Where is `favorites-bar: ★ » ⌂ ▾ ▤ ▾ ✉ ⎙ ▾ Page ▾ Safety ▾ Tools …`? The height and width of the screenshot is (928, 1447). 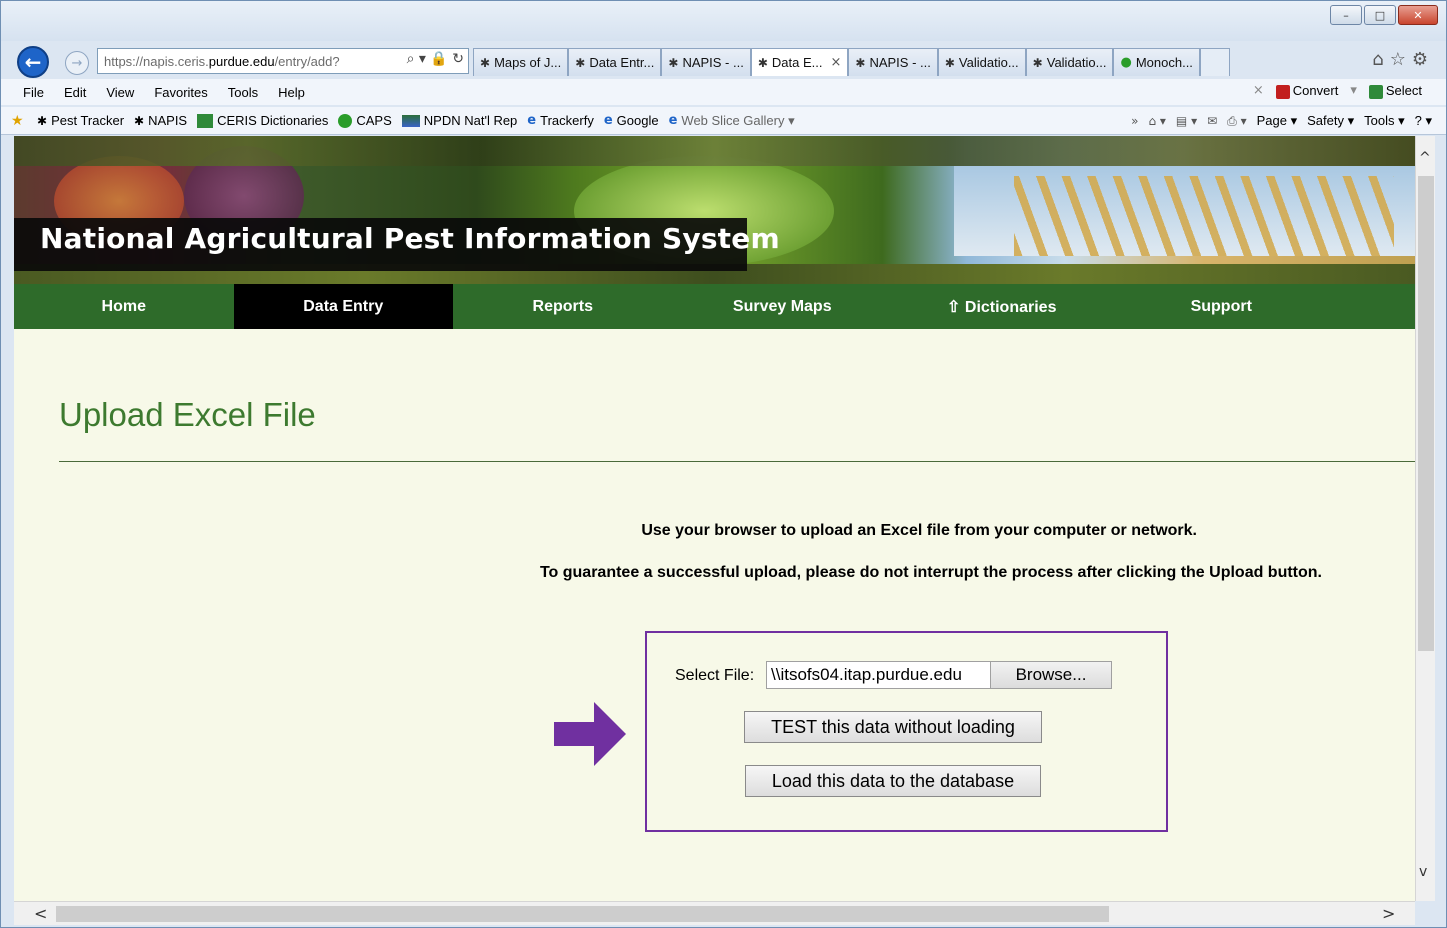
favorites-bar: ★ » ⌂ ▾ ▤ ▾ ✉ ⎙ ▾ Page ▾ Safety ▾ Tools … is located at coordinates (723, 121).